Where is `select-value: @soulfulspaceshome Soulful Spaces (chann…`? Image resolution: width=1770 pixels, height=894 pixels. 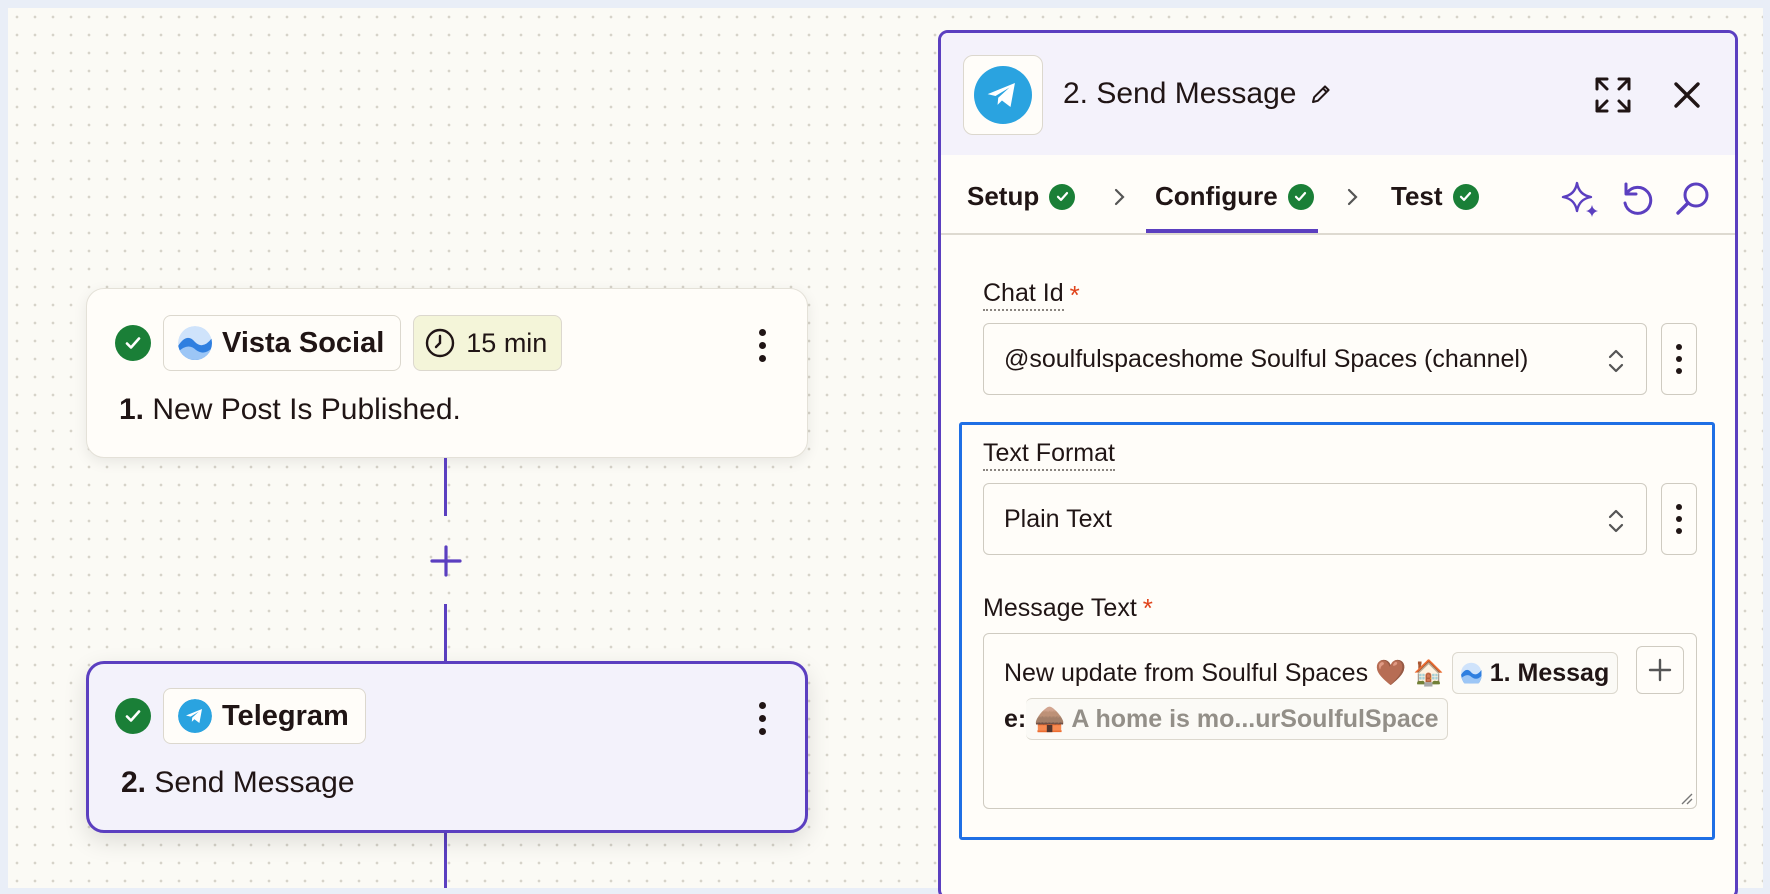 select-value: @soulfulspaceshome Soulful Spaces (chann… is located at coordinates (1266, 358).